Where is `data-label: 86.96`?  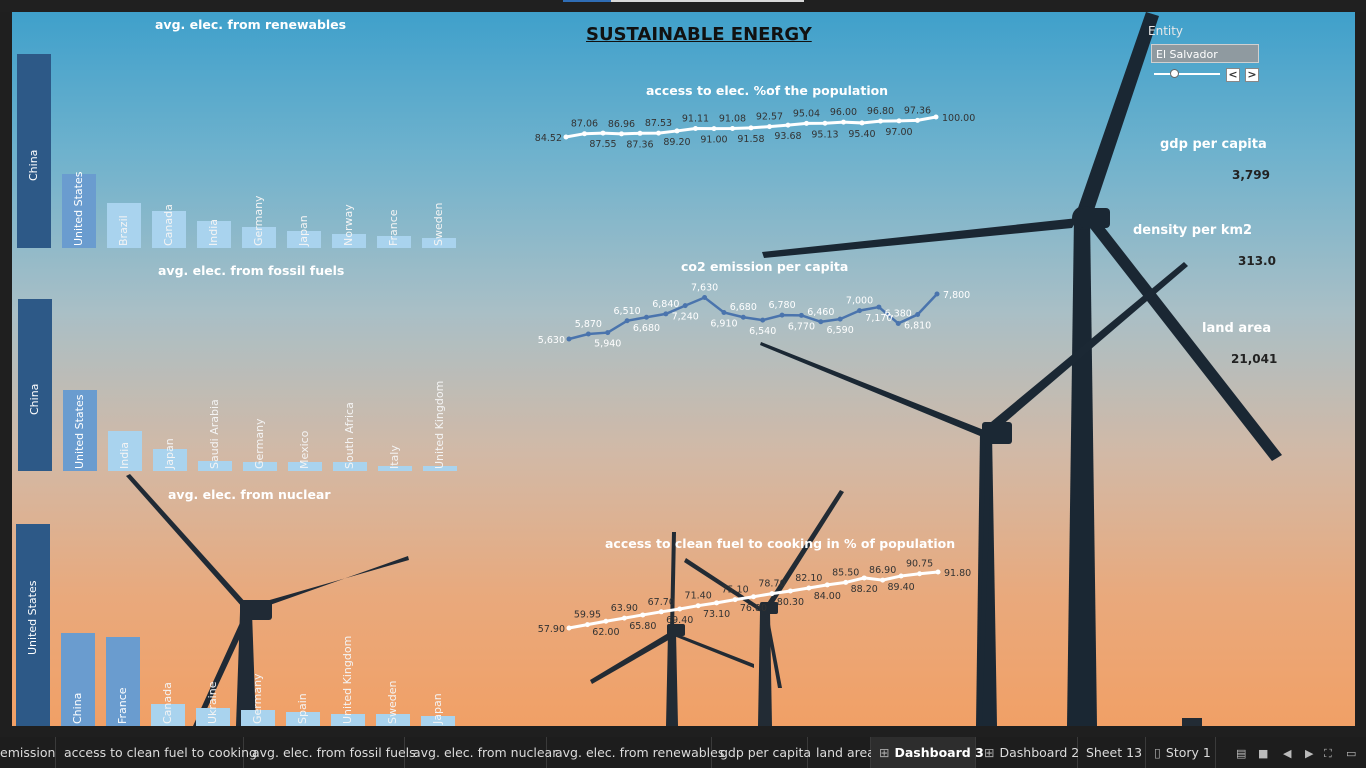
data-label: 86.96 is located at coordinates (621, 124).